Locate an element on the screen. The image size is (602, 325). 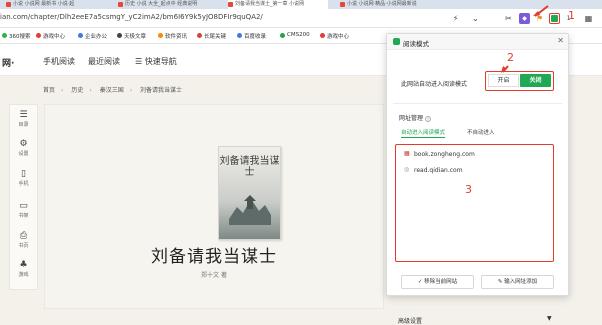
settings-icon: ⚙ is located at coordinates (23, 144).